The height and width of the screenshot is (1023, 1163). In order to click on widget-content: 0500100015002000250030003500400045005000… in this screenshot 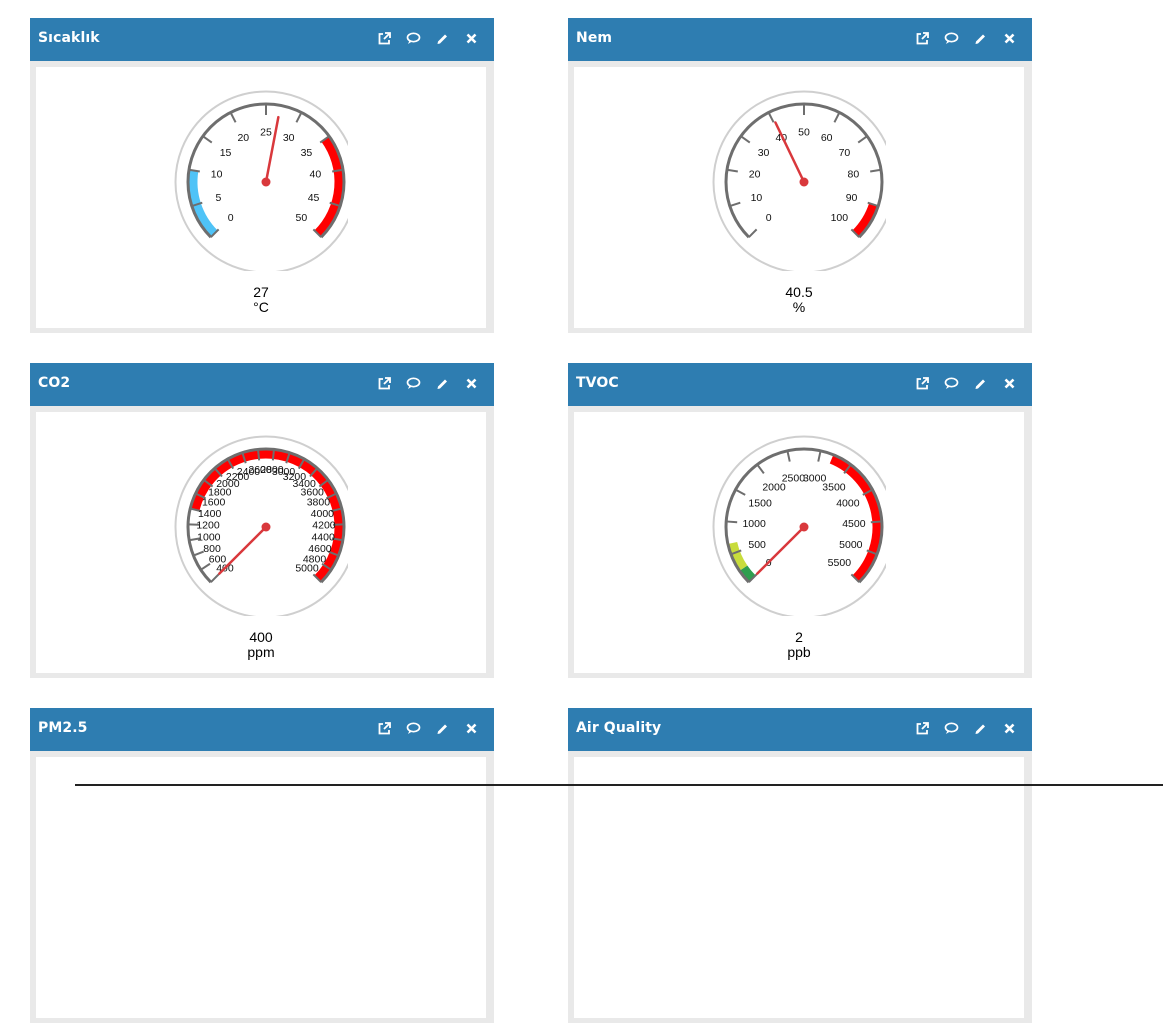, I will do `click(799, 542)`.